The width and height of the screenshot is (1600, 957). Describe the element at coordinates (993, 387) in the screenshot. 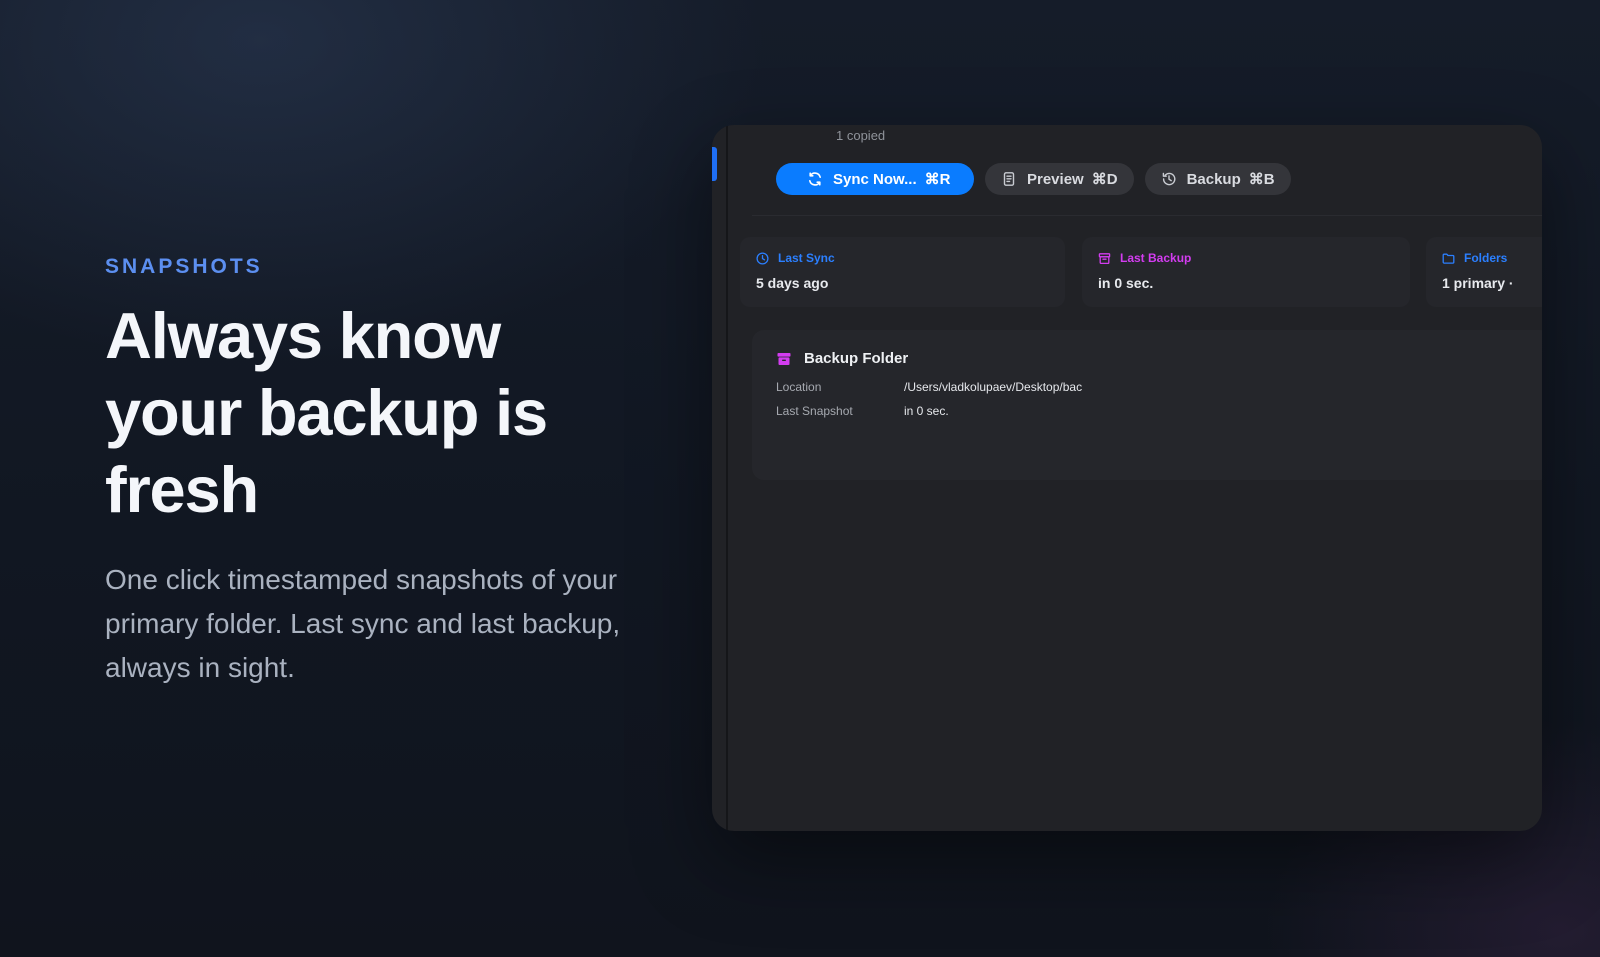

I see `location-value: /Users/vladkolupaev/Desktop/bac` at that location.